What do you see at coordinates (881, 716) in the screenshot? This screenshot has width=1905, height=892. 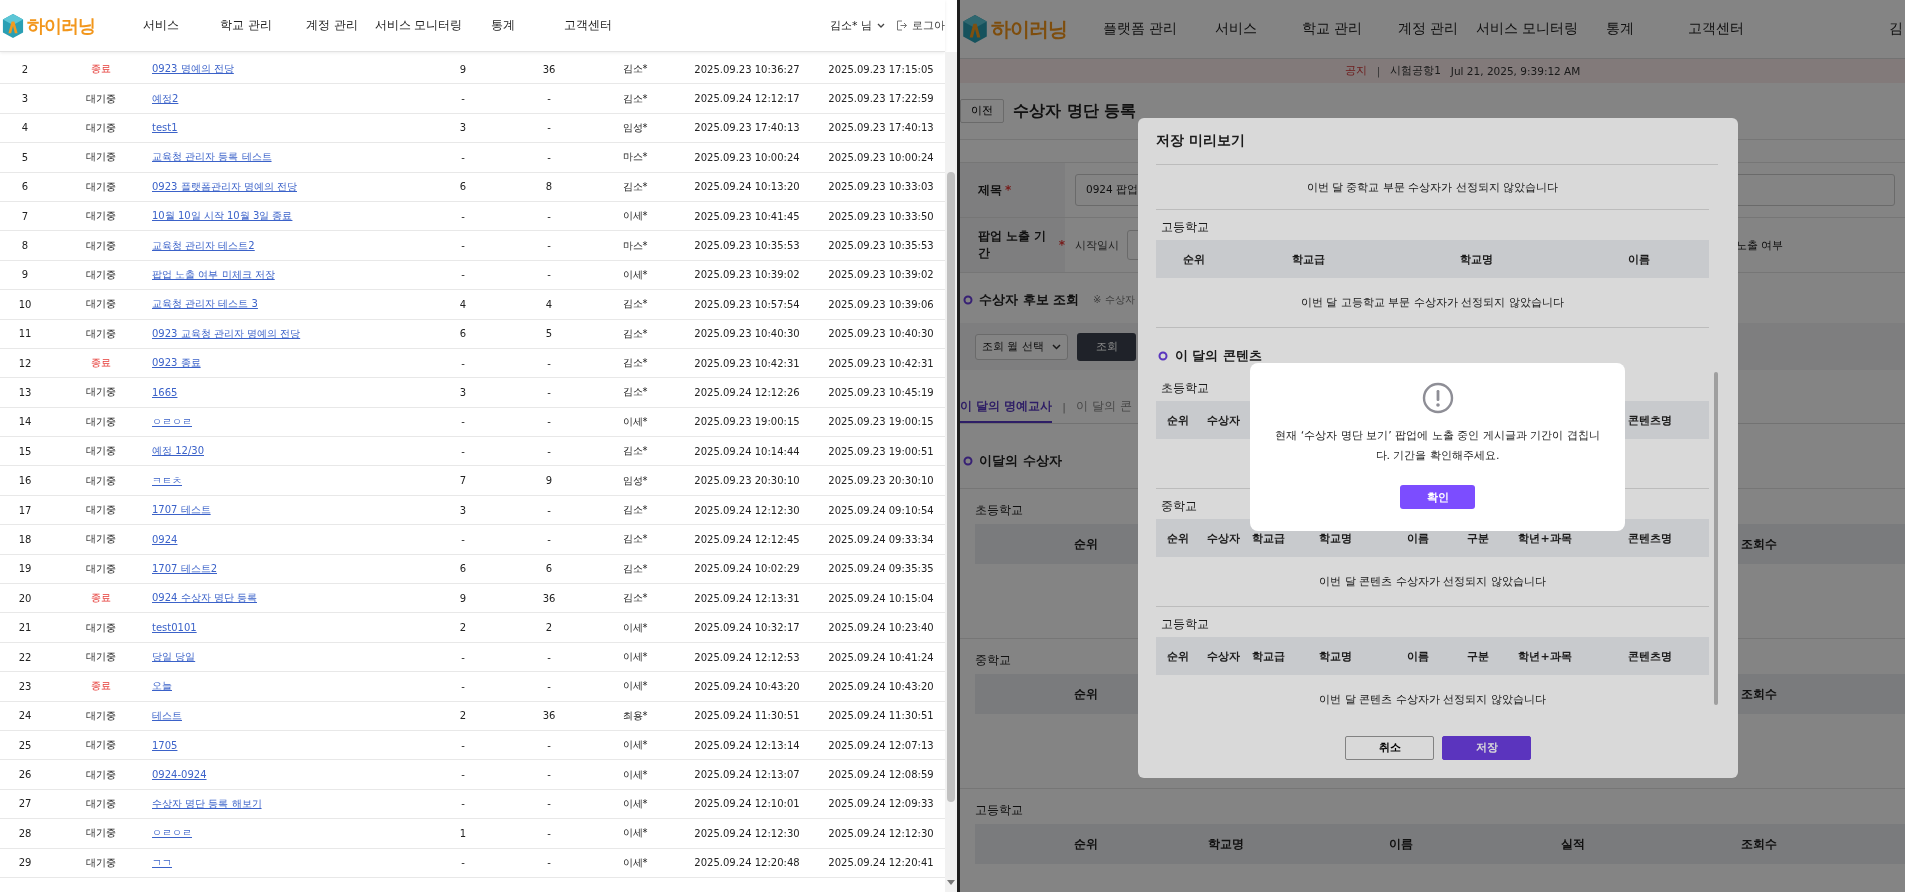 I see `date-text: 2025.09.24 11:30:51` at bounding box center [881, 716].